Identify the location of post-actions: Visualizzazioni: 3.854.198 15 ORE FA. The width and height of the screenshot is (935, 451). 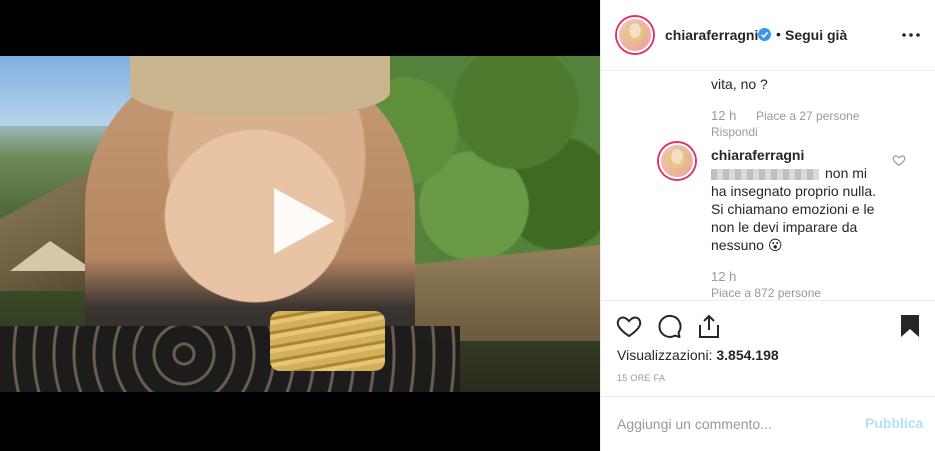
(768, 355).